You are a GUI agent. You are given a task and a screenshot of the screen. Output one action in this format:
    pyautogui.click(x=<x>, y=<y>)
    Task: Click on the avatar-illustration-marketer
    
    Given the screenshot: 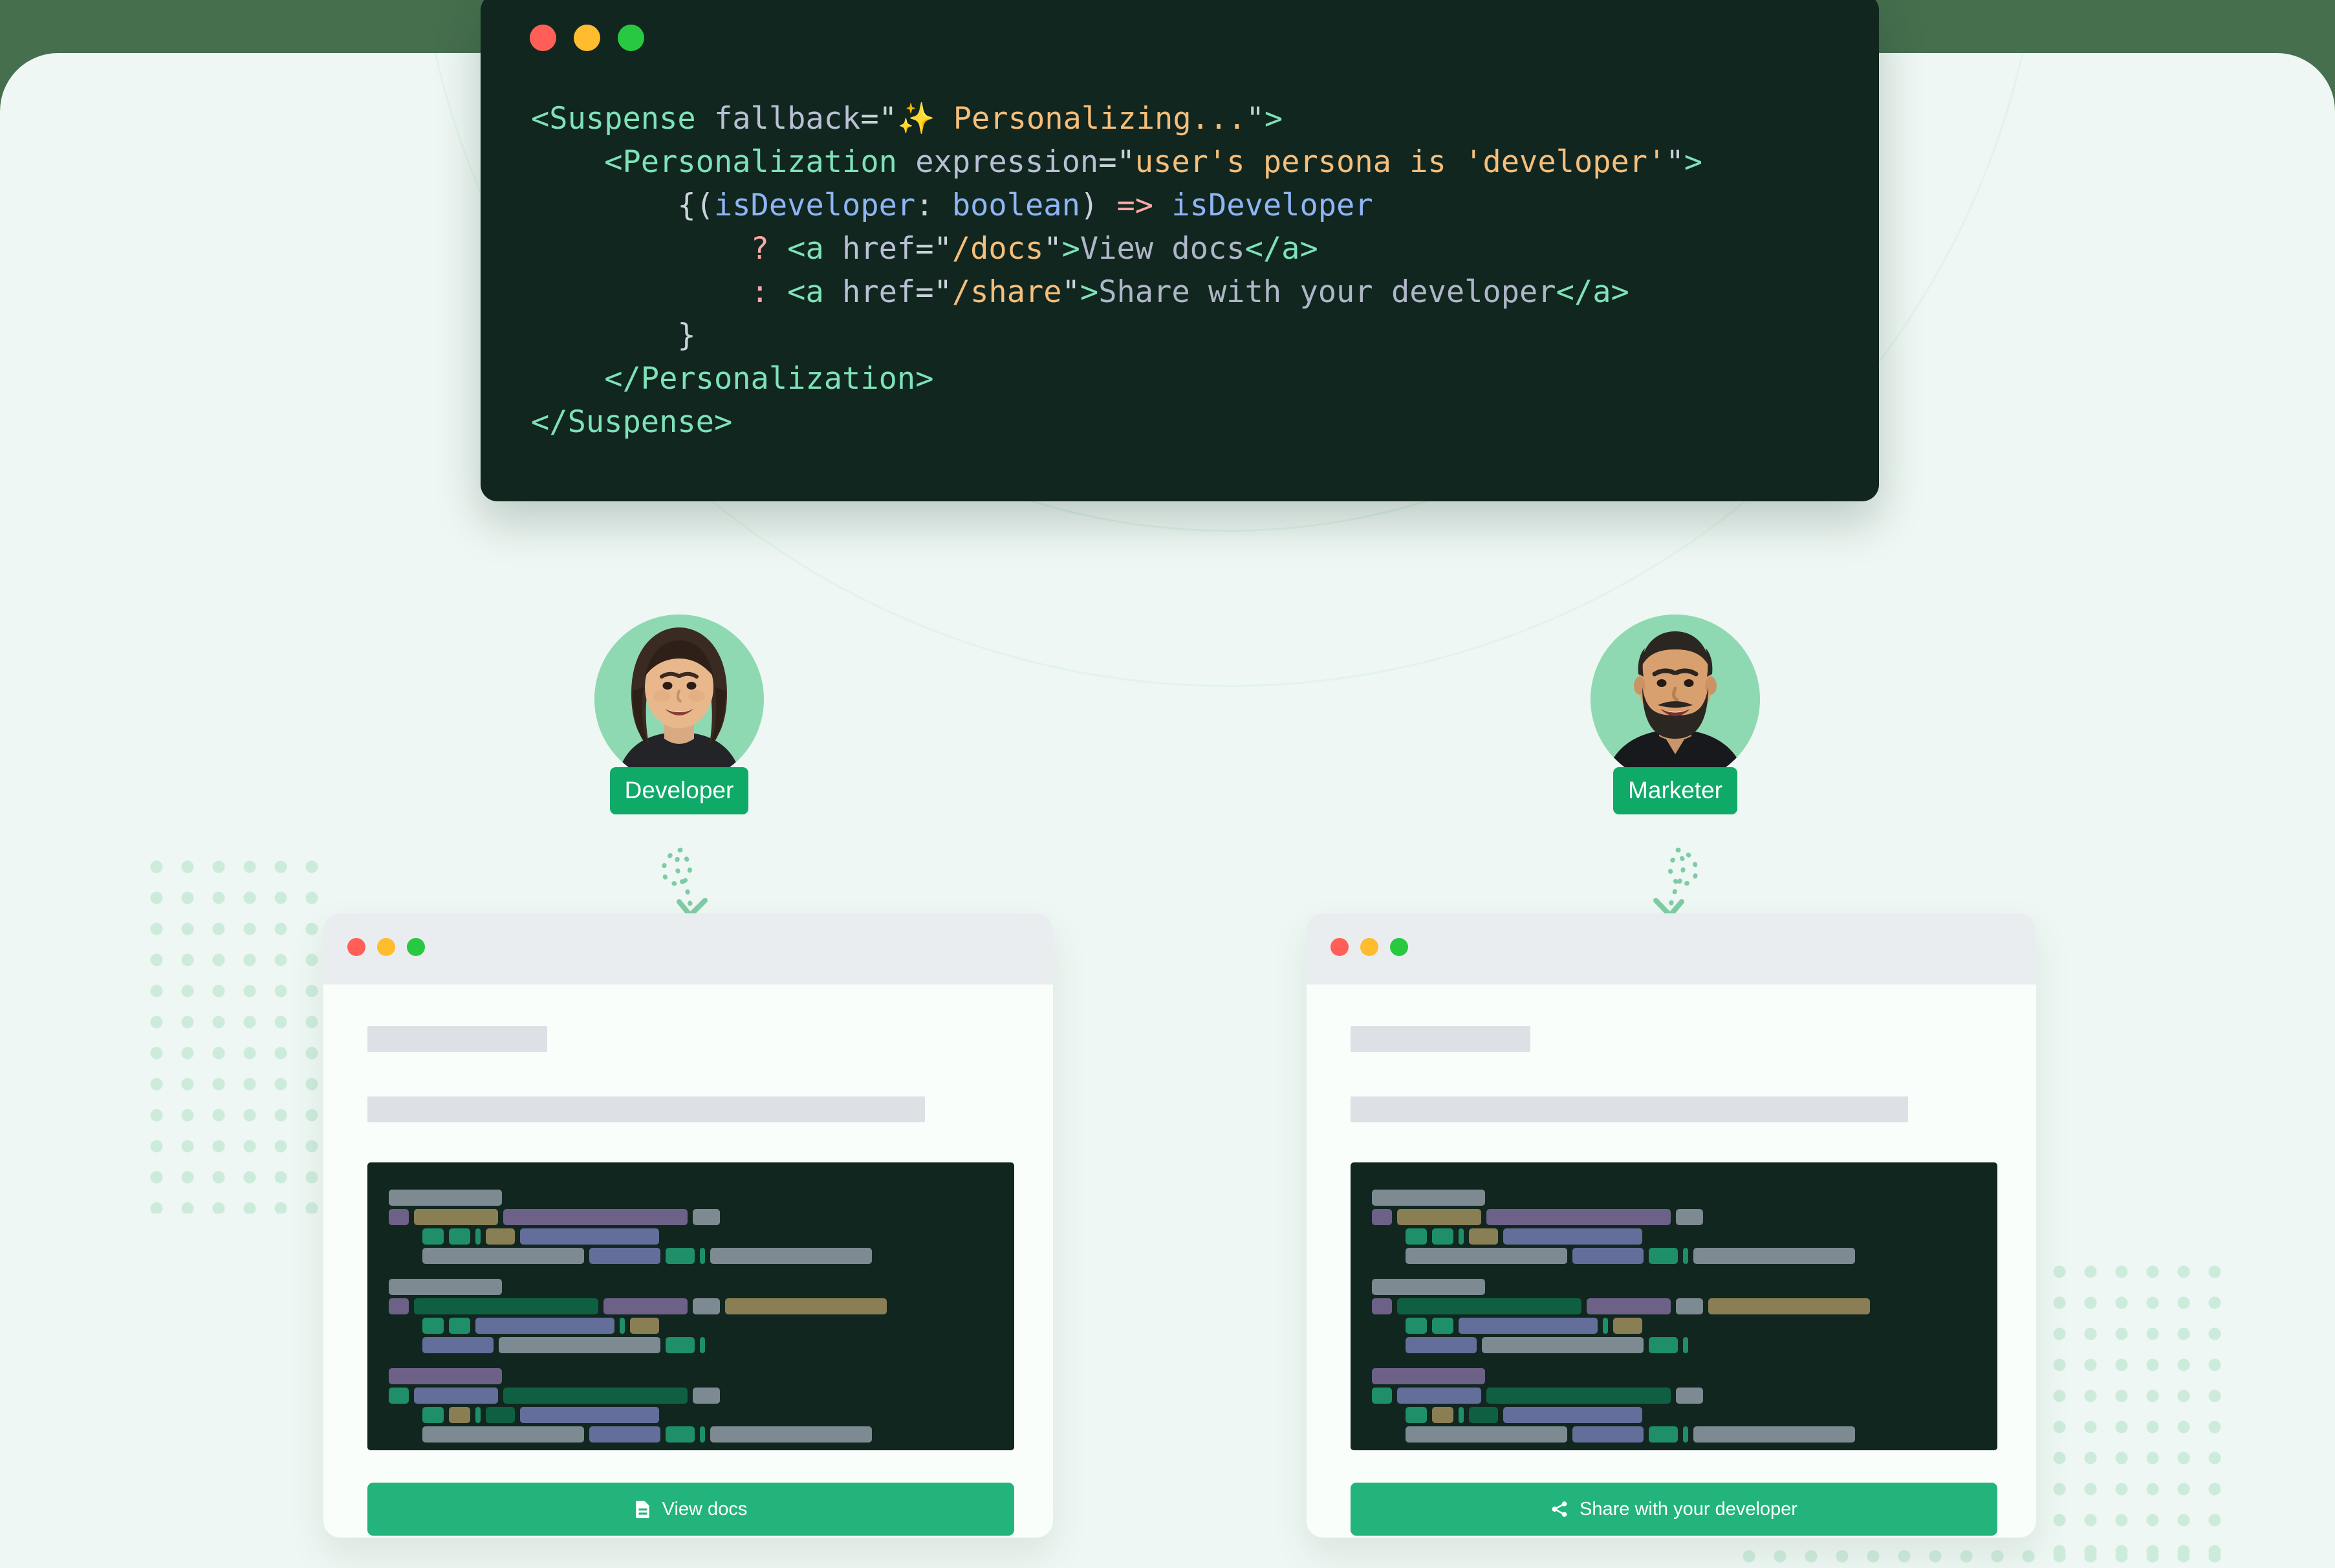 What is the action you would take?
    pyautogui.click(x=1676, y=699)
    